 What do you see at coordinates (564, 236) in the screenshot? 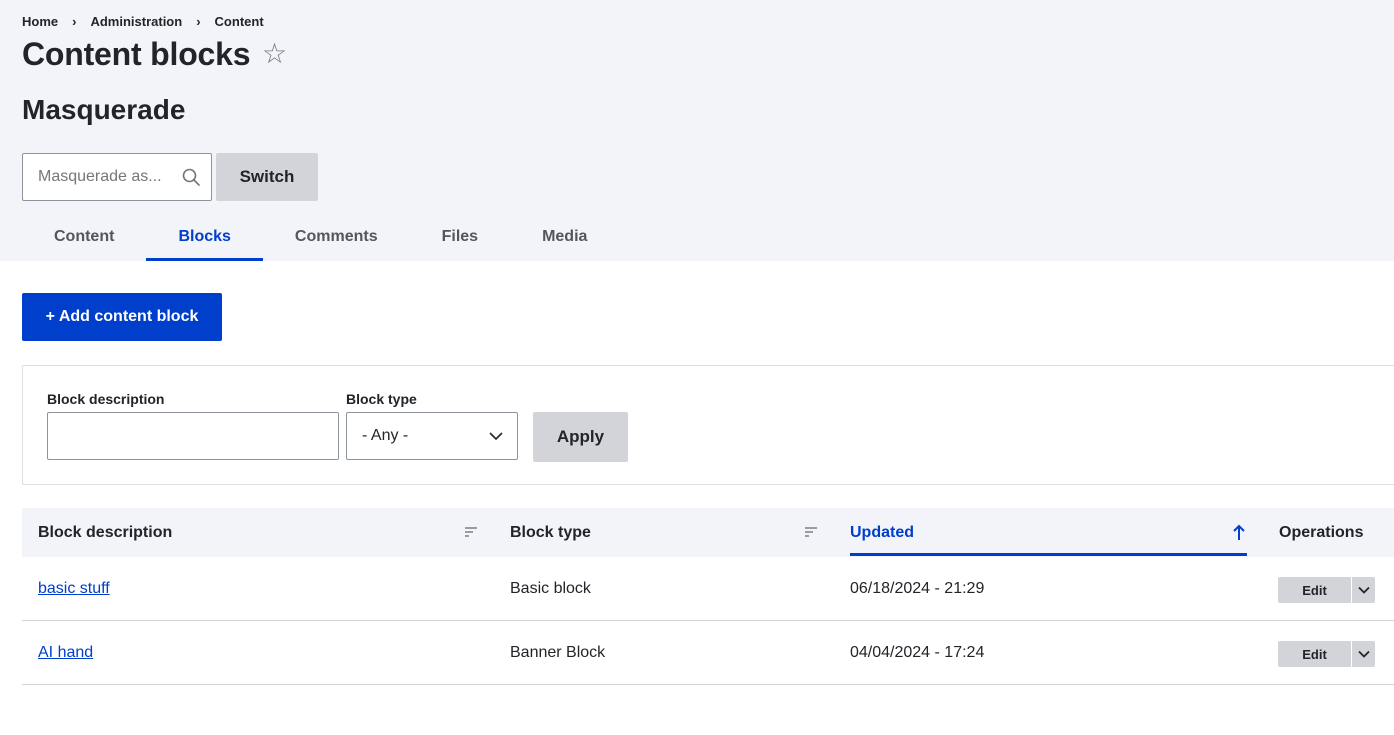
I see `tab-media: Media` at bounding box center [564, 236].